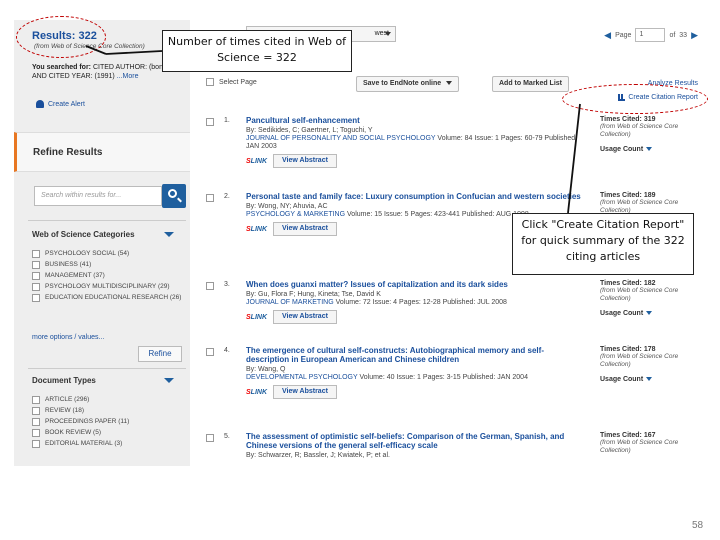  What do you see at coordinates (107, 433) in the screenshot?
I see `doctype-item: BOOK REVIEW (5)` at bounding box center [107, 433].